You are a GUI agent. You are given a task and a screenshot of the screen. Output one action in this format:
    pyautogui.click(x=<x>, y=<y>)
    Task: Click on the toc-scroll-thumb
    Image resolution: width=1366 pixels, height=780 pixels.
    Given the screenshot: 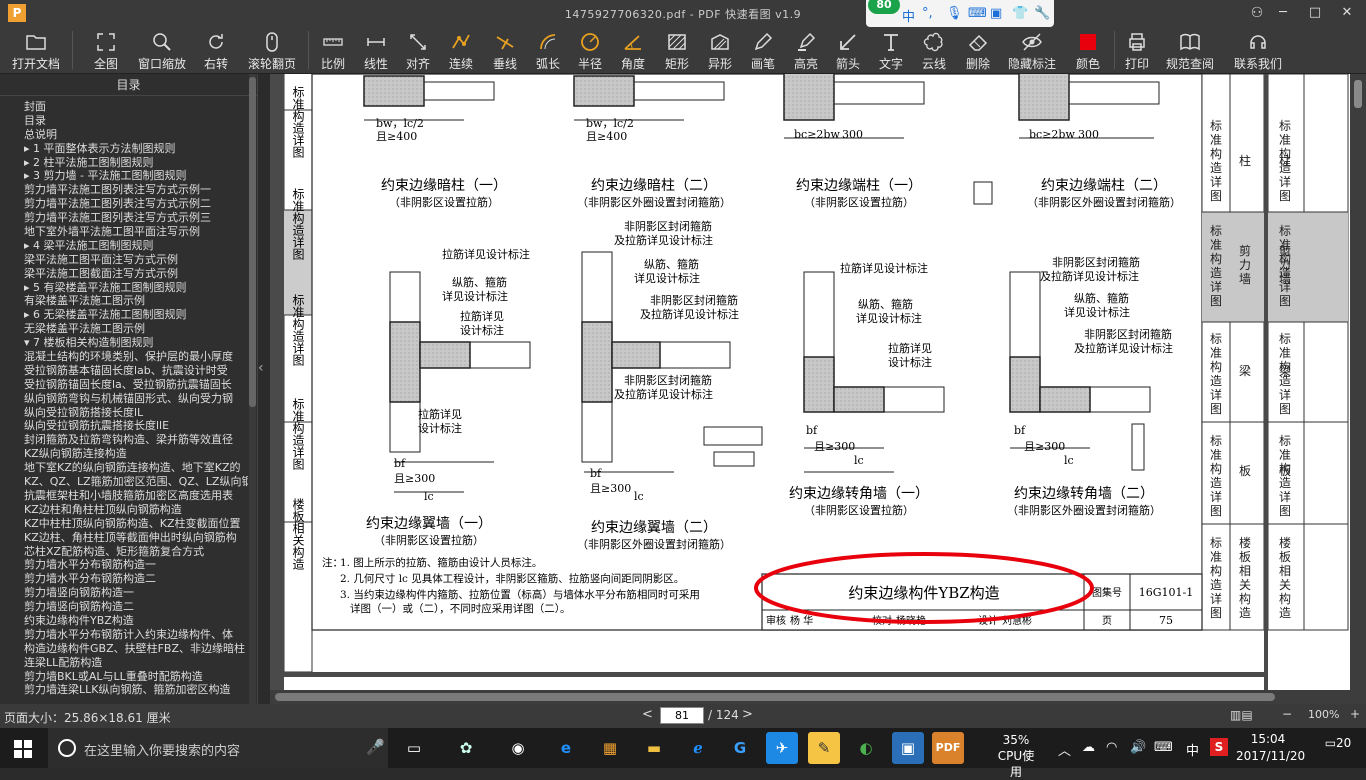 What is the action you would take?
    pyautogui.click(x=252, y=242)
    